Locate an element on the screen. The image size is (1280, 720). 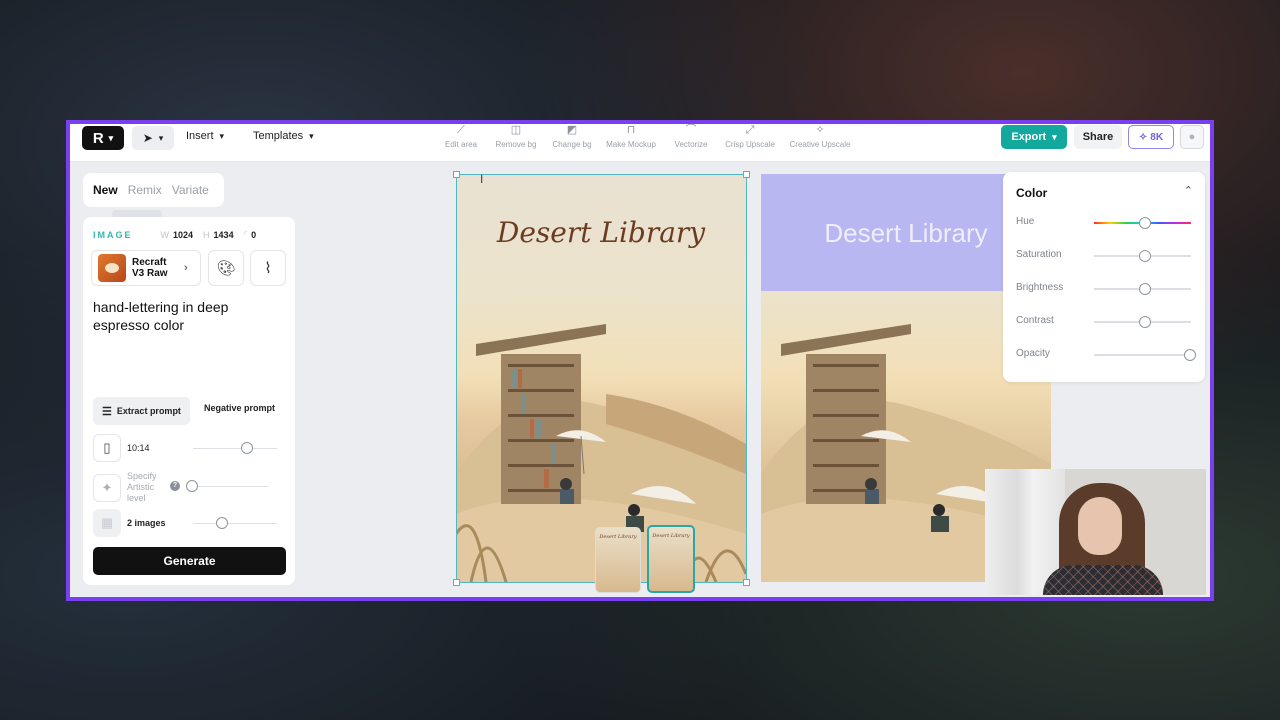
attach-button: ⌇ is located at coordinates (268, 268).